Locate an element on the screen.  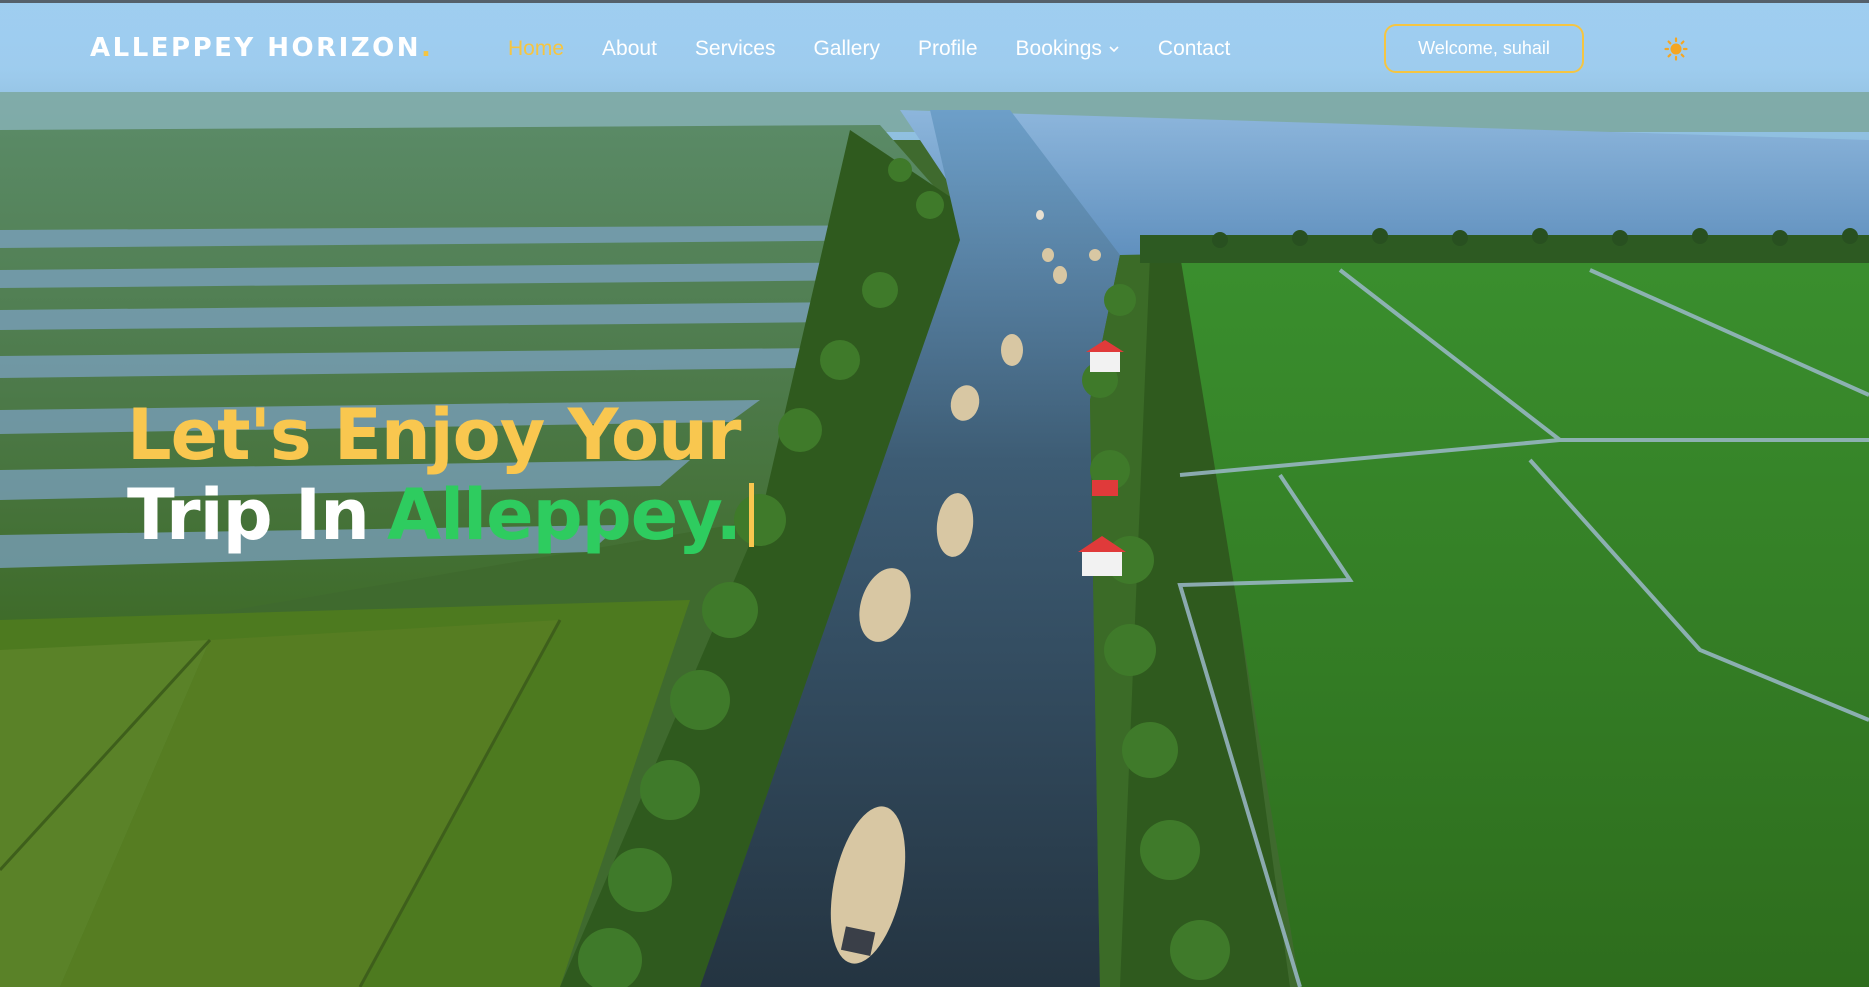
nav-link-bookings: Bookings is located at coordinates (1068, 49).